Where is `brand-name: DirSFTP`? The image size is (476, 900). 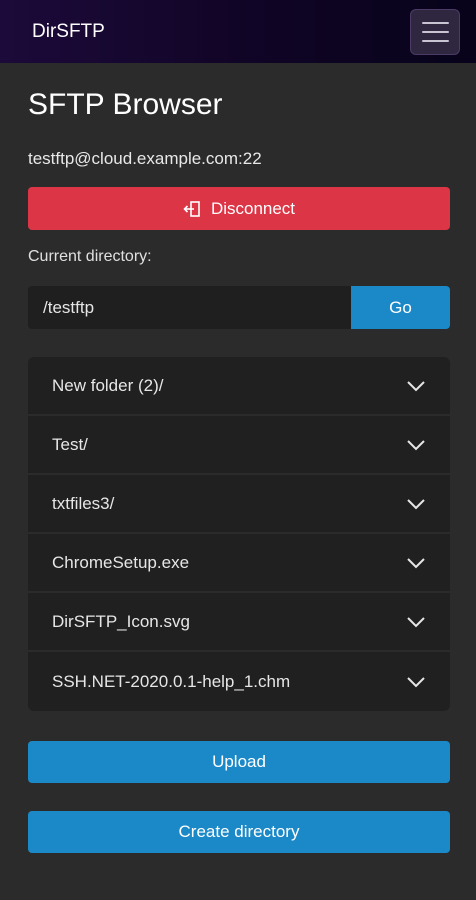 brand-name: DirSFTP is located at coordinates (68, 32).